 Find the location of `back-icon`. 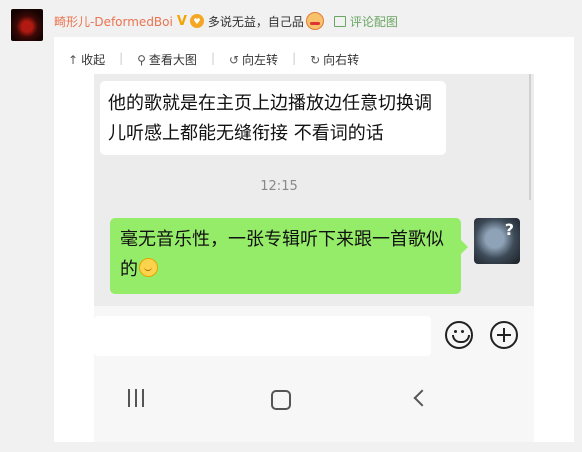

back-icon is located at coordinates (422, 398).